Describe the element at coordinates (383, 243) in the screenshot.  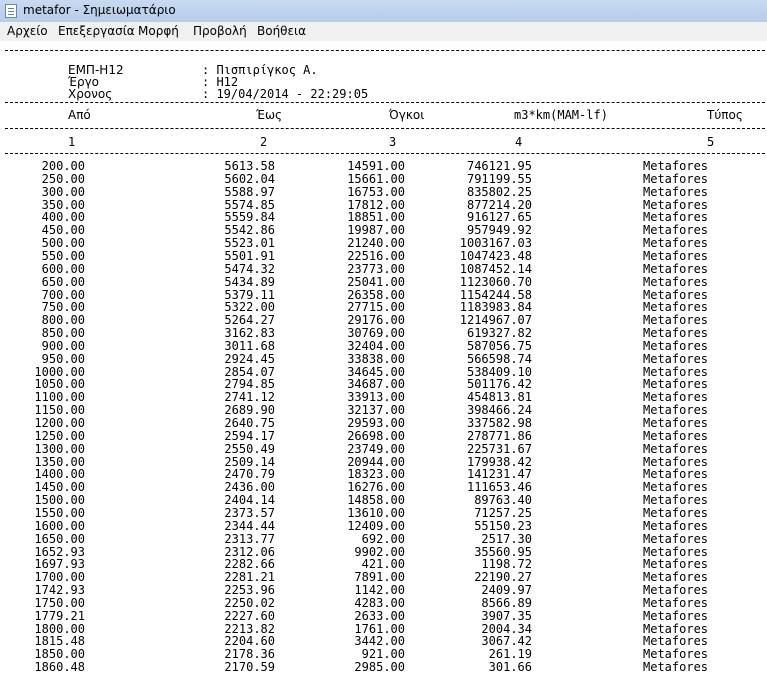
I see `table-row: 500.00 5523.01 21240.00 1003167.03 Metafores` at that location.